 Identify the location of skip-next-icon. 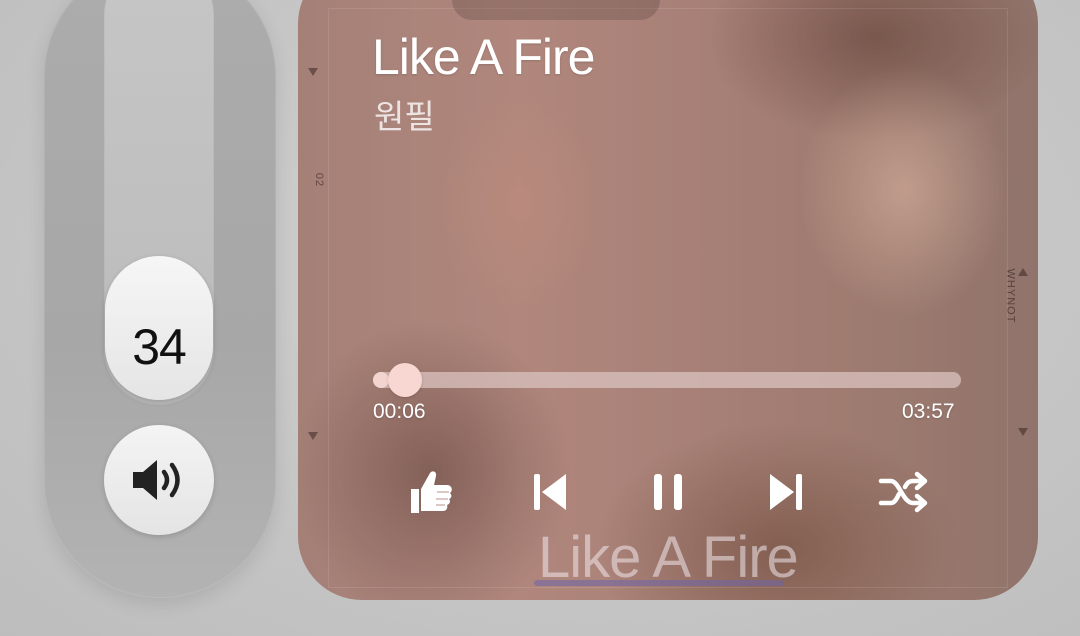
(786, 492).